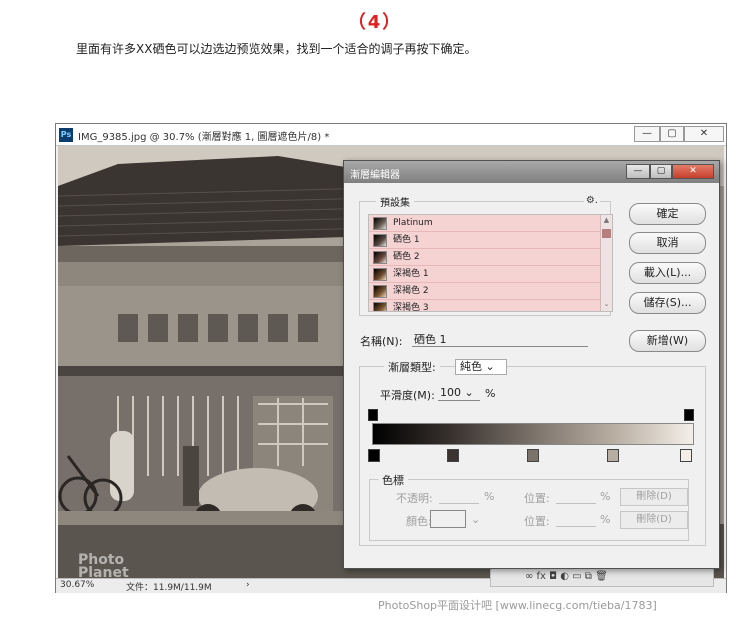 This screenshot has height=622, width=750. Describe the element at coordinates (475, 519) in the screenshot. I see `color-dropdown-icon: ⌄` at that location.